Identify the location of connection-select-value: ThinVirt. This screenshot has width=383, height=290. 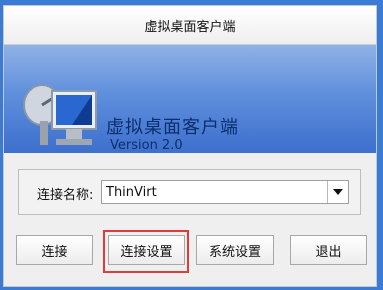
(131, 192).